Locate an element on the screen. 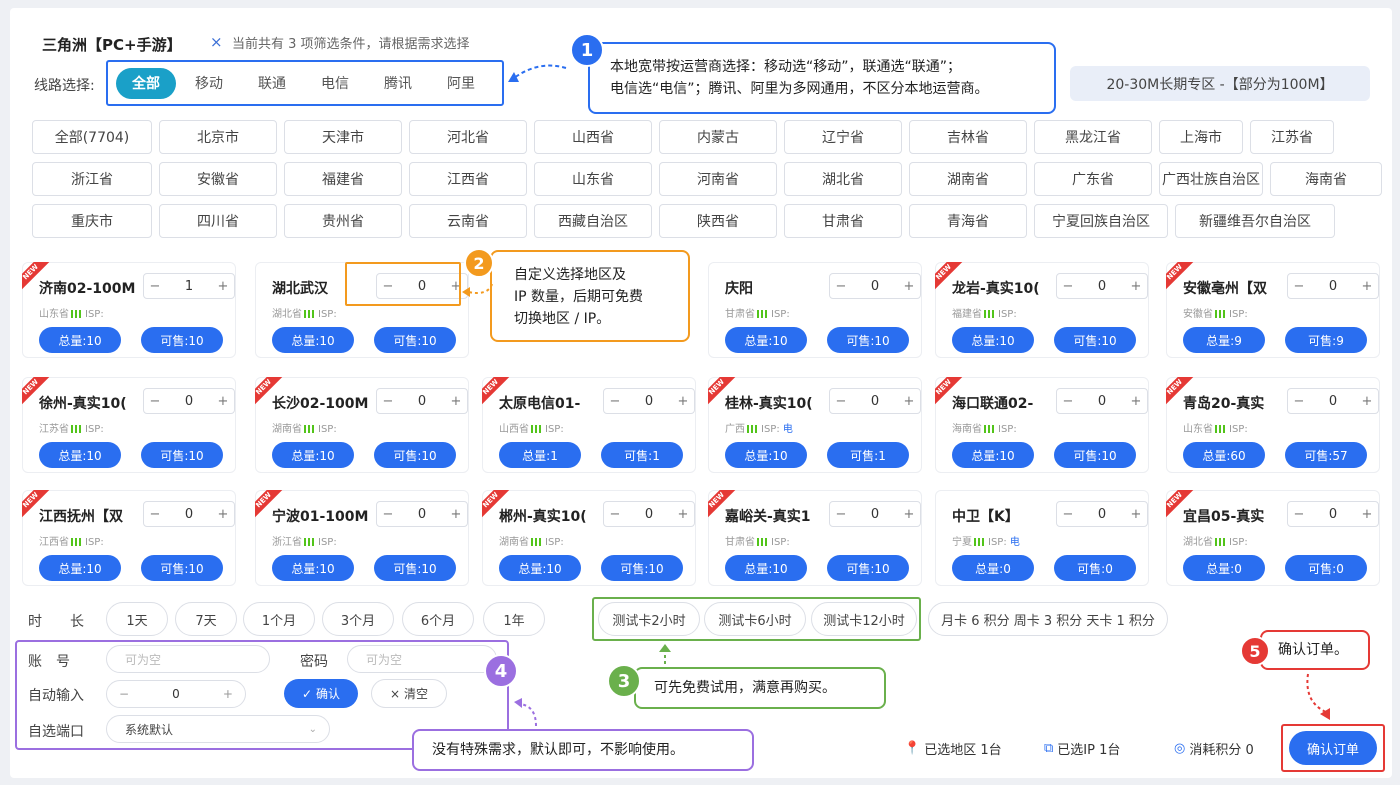  duration-6-months: 6个月 is located at coordinates (438, 619).